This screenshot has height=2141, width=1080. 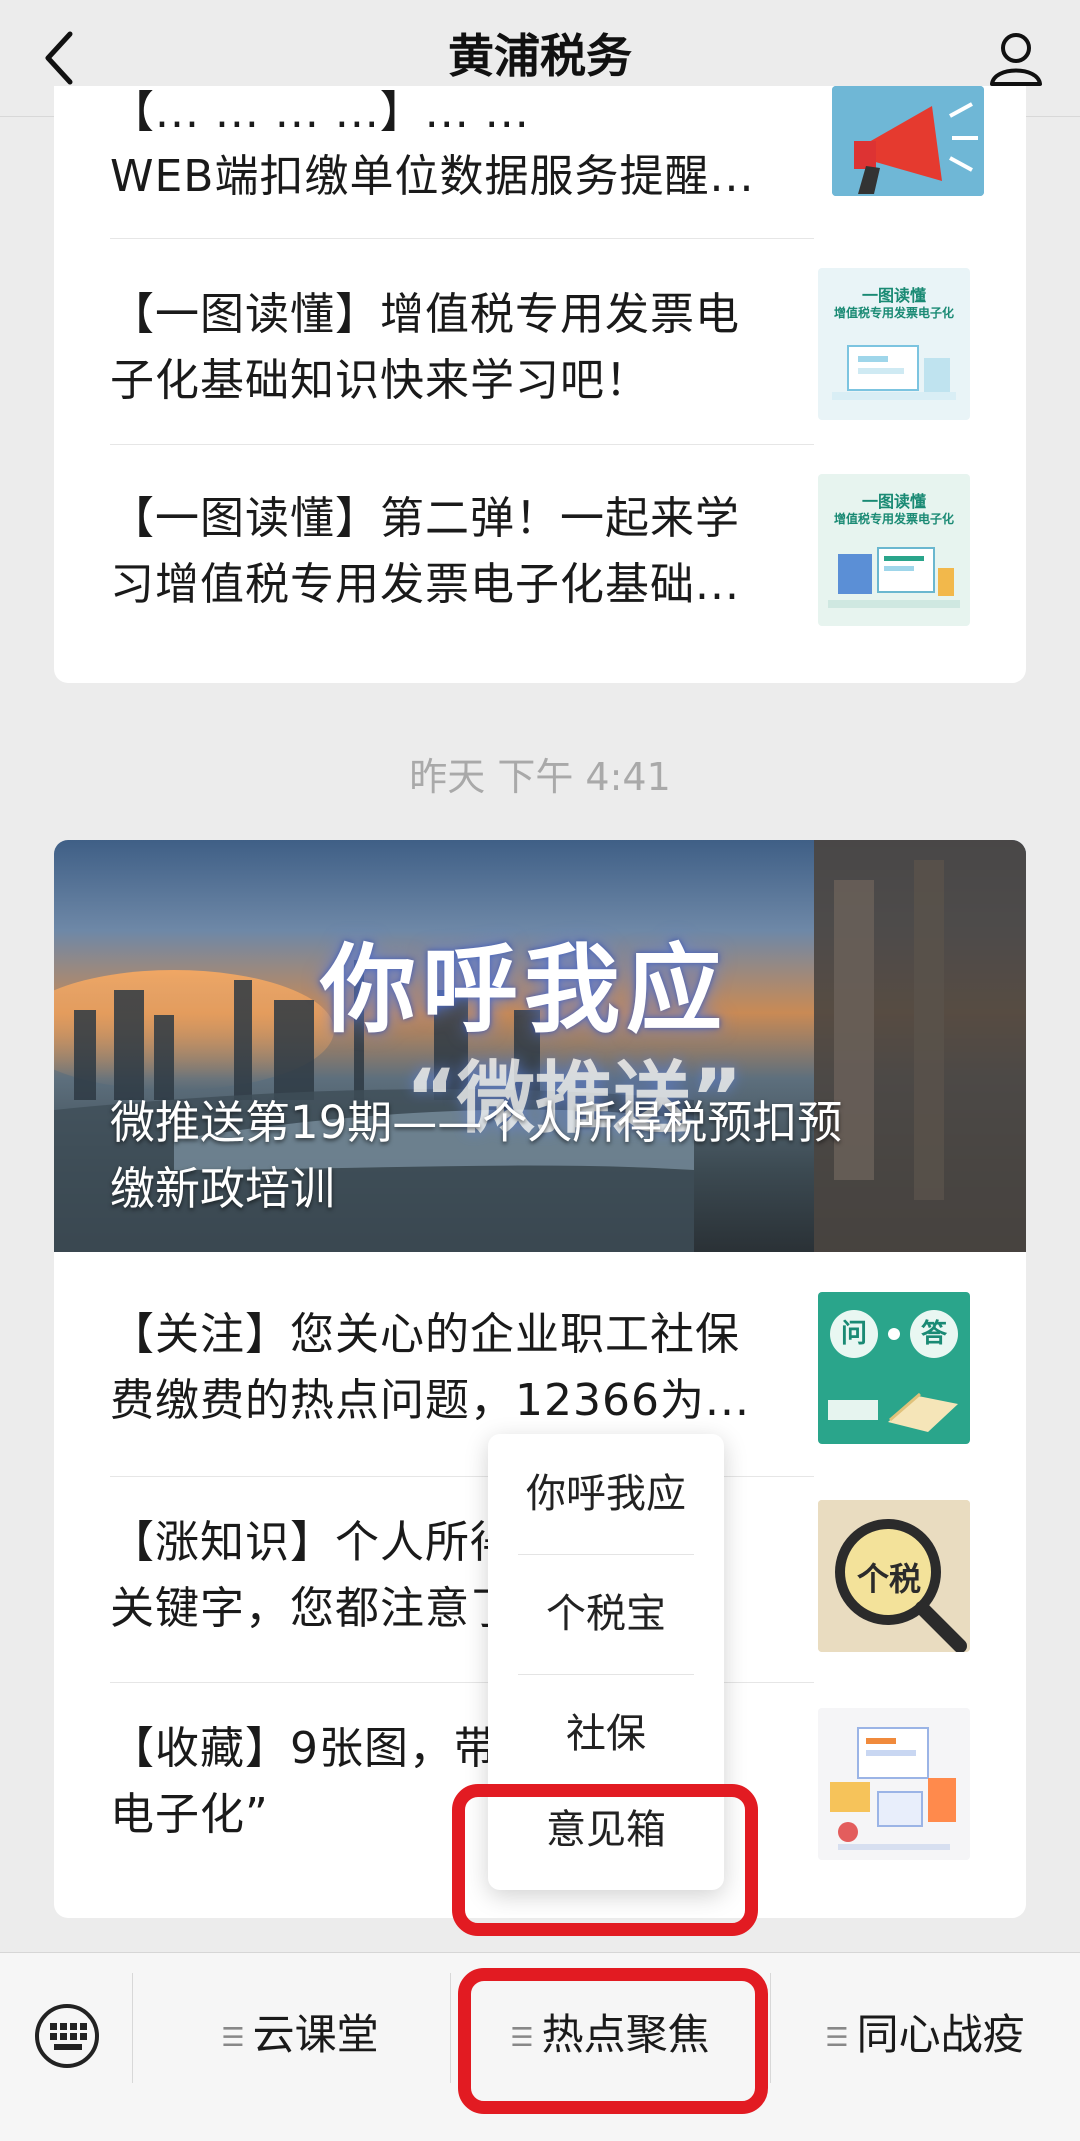 I want to click on article-thumbnail: 问 答, so click(x=894, y=1368).